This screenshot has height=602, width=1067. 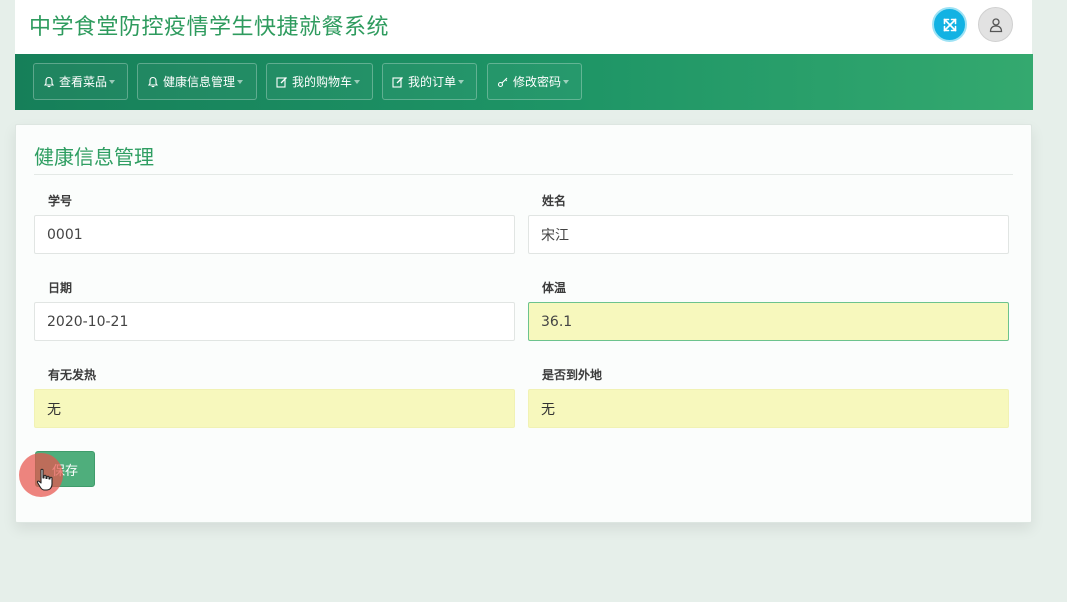 I want to click on nav-item-health-info: 健康信息管理, so click(x=197, y=81).